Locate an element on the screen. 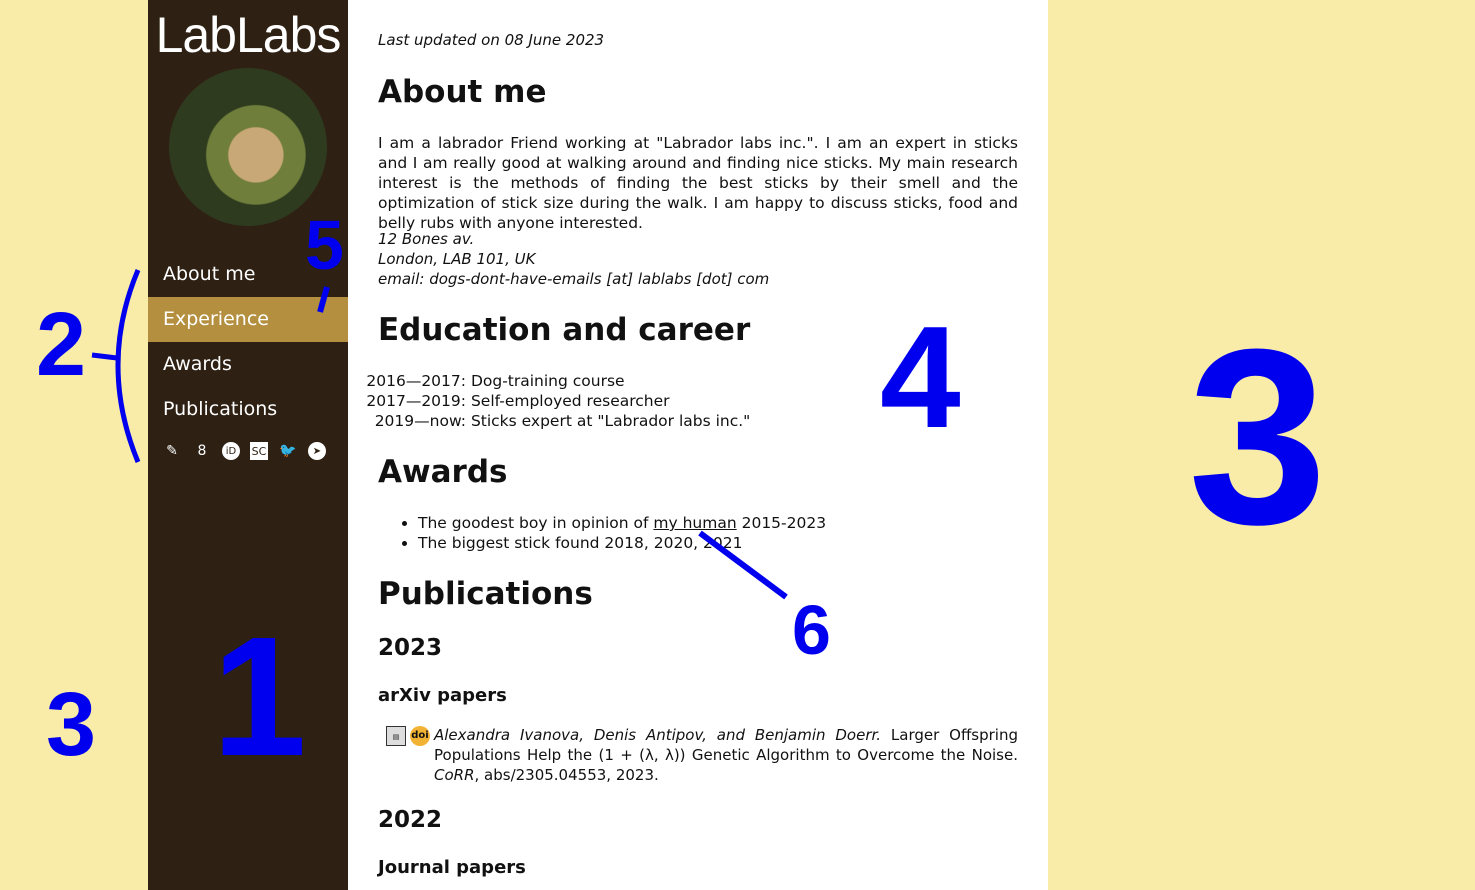  career-years: 2019—now: is located at coordinates (420, 421).